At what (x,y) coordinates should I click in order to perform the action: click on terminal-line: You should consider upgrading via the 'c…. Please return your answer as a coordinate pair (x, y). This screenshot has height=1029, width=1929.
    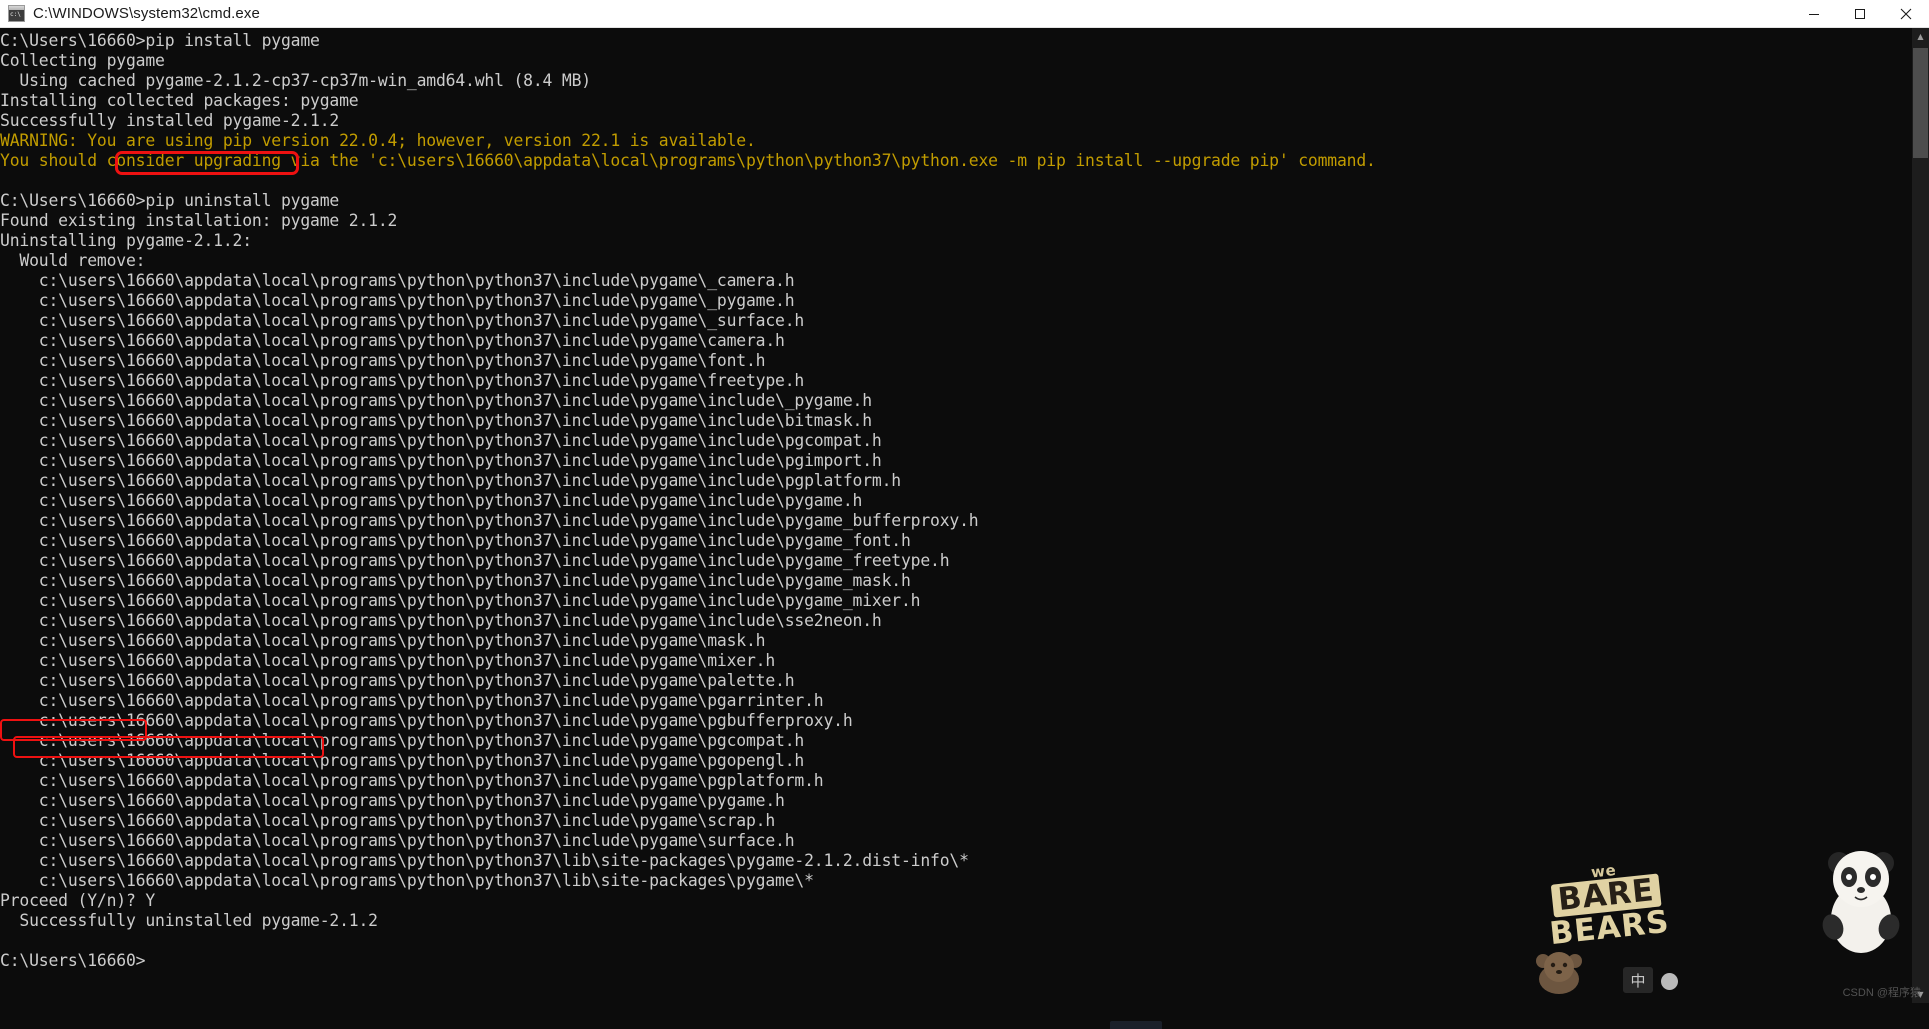
    Looking at the image, I should click on (688, 160).